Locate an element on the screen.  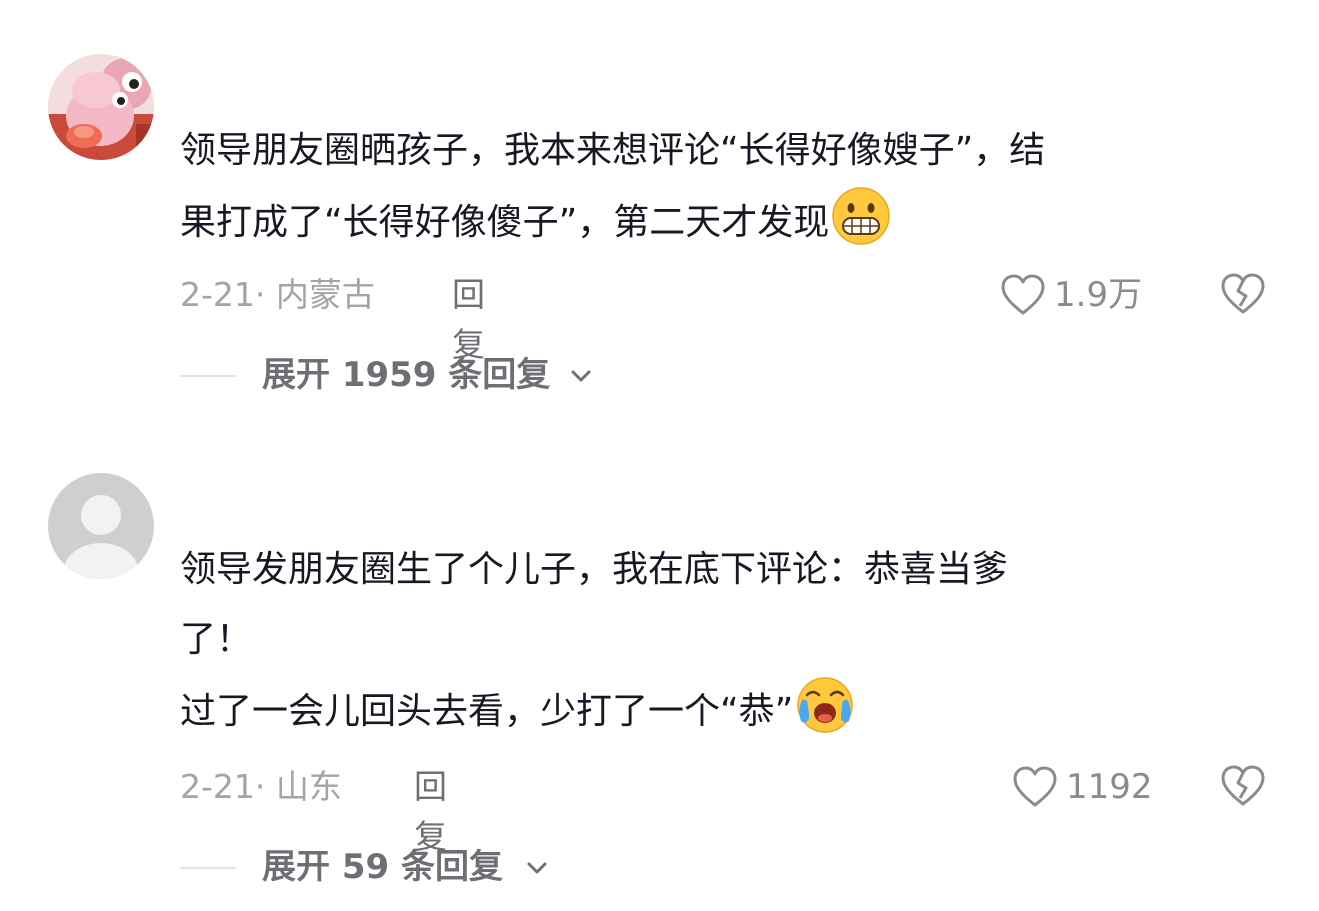
comment-line-text: 果打成了“长得好像傻子”，第二天才发现 is located at coordinates (505, 222).